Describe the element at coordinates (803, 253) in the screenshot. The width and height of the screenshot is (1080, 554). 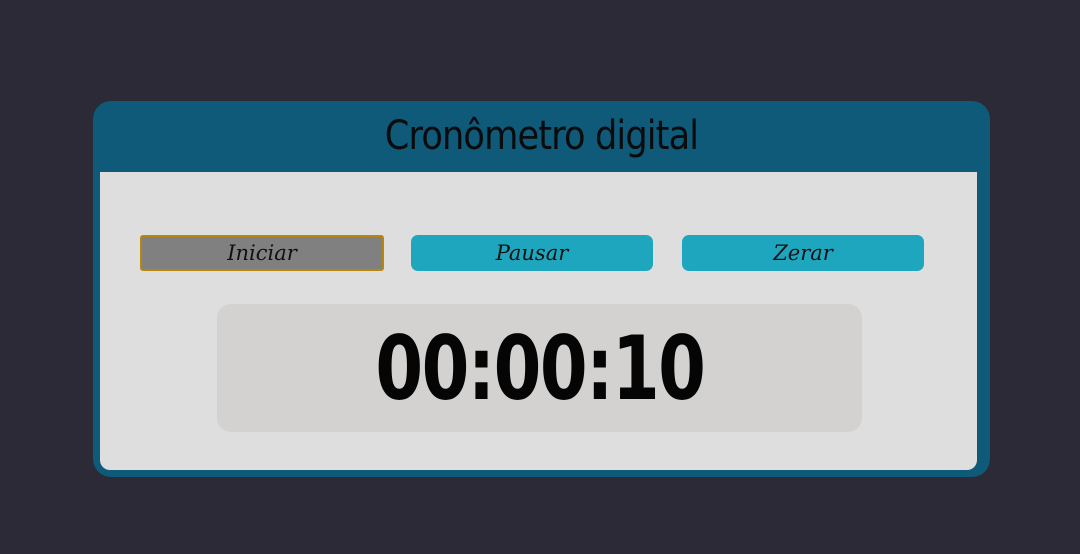
I see `reset-button: Zerar` at that location.